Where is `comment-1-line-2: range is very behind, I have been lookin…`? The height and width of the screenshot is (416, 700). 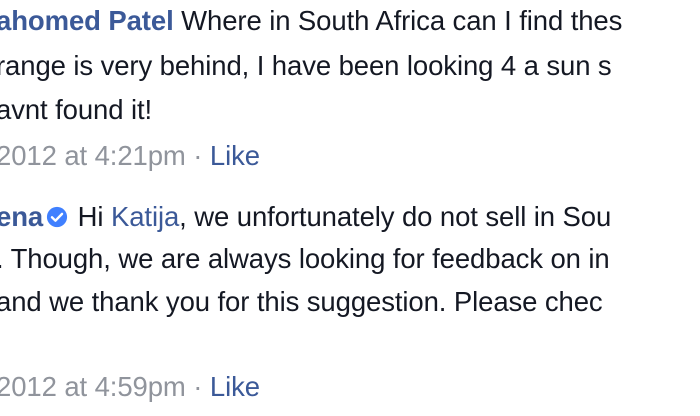 comment-1-line-2: range is very behind, I have been lookin… is located at coordinates (306, 66).